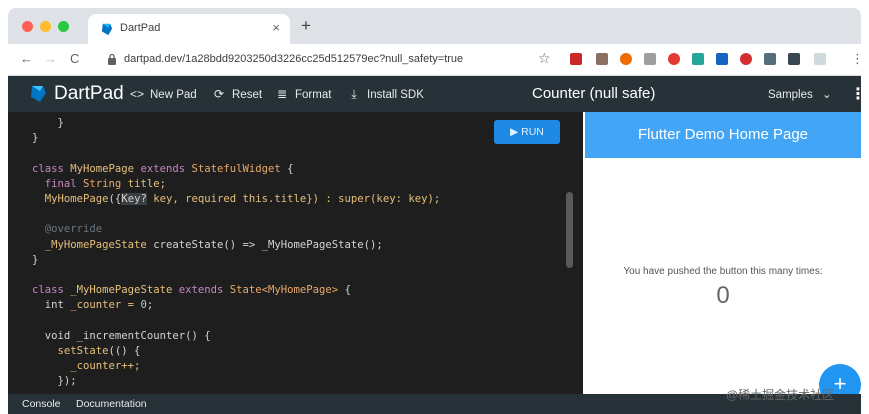 This screenshot has height=414, width=869. What do you see at coordinates (306, 25) in the screenshot?
I see `new-tab-button: +` at bounding box center [306, 25].